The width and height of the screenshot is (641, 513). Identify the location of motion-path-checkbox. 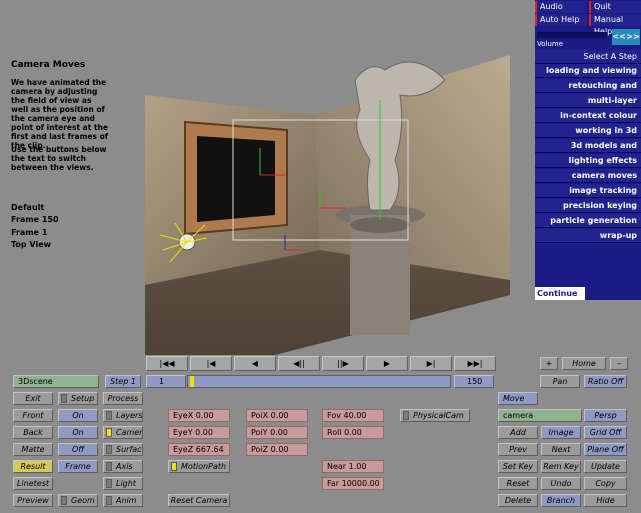
(174, 466).